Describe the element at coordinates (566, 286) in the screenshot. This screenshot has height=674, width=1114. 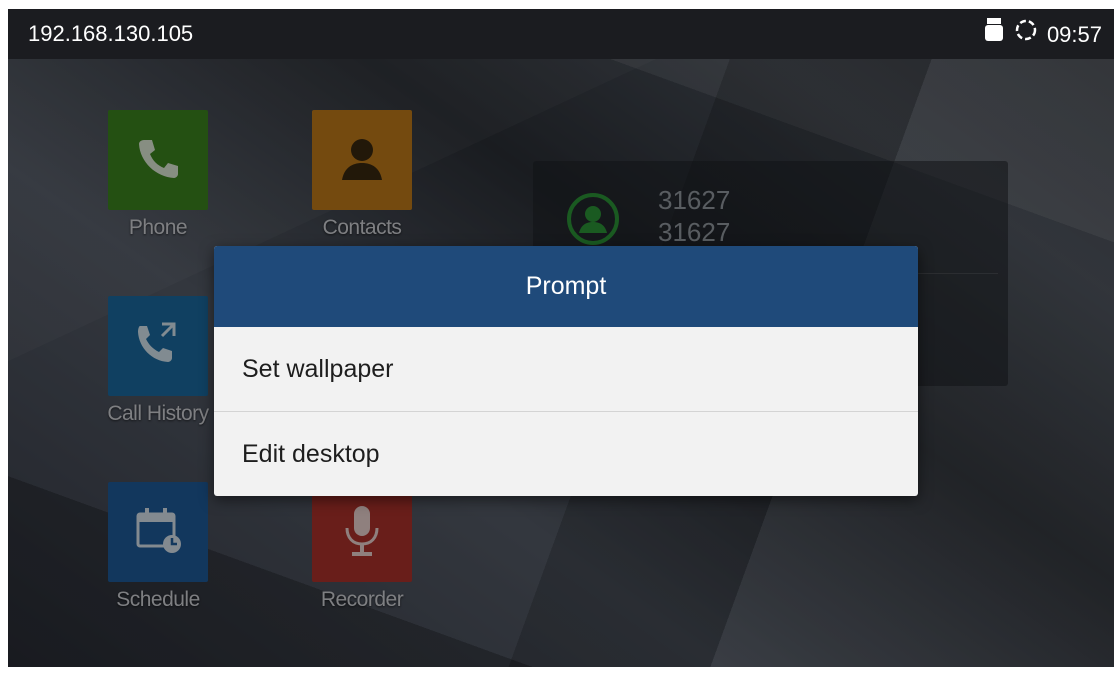
I see `dialog-title: Prompt` at that location.